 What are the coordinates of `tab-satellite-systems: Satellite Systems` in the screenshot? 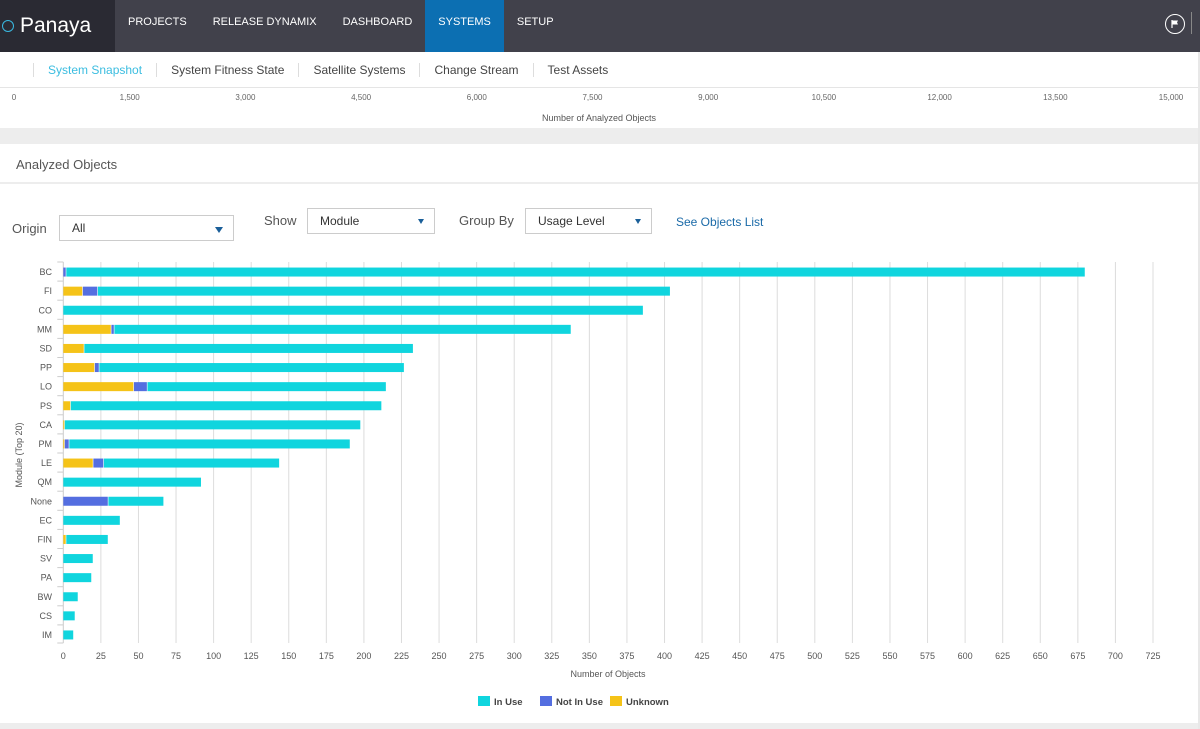 It's located at (358, 69).